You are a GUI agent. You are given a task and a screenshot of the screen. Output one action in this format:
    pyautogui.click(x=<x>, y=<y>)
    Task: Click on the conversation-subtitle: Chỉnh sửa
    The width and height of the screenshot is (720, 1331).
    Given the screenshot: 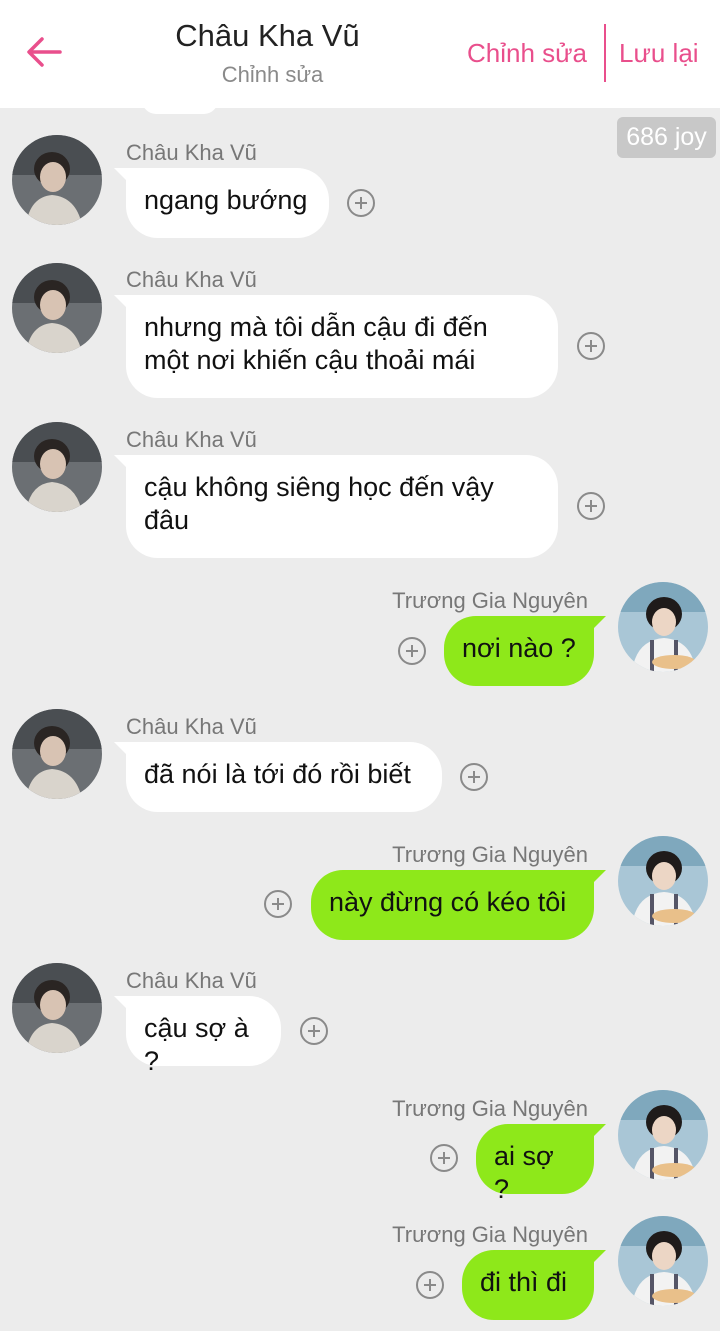 What is the action you would take?
    pyautogui.click(x=272, y=74)
    